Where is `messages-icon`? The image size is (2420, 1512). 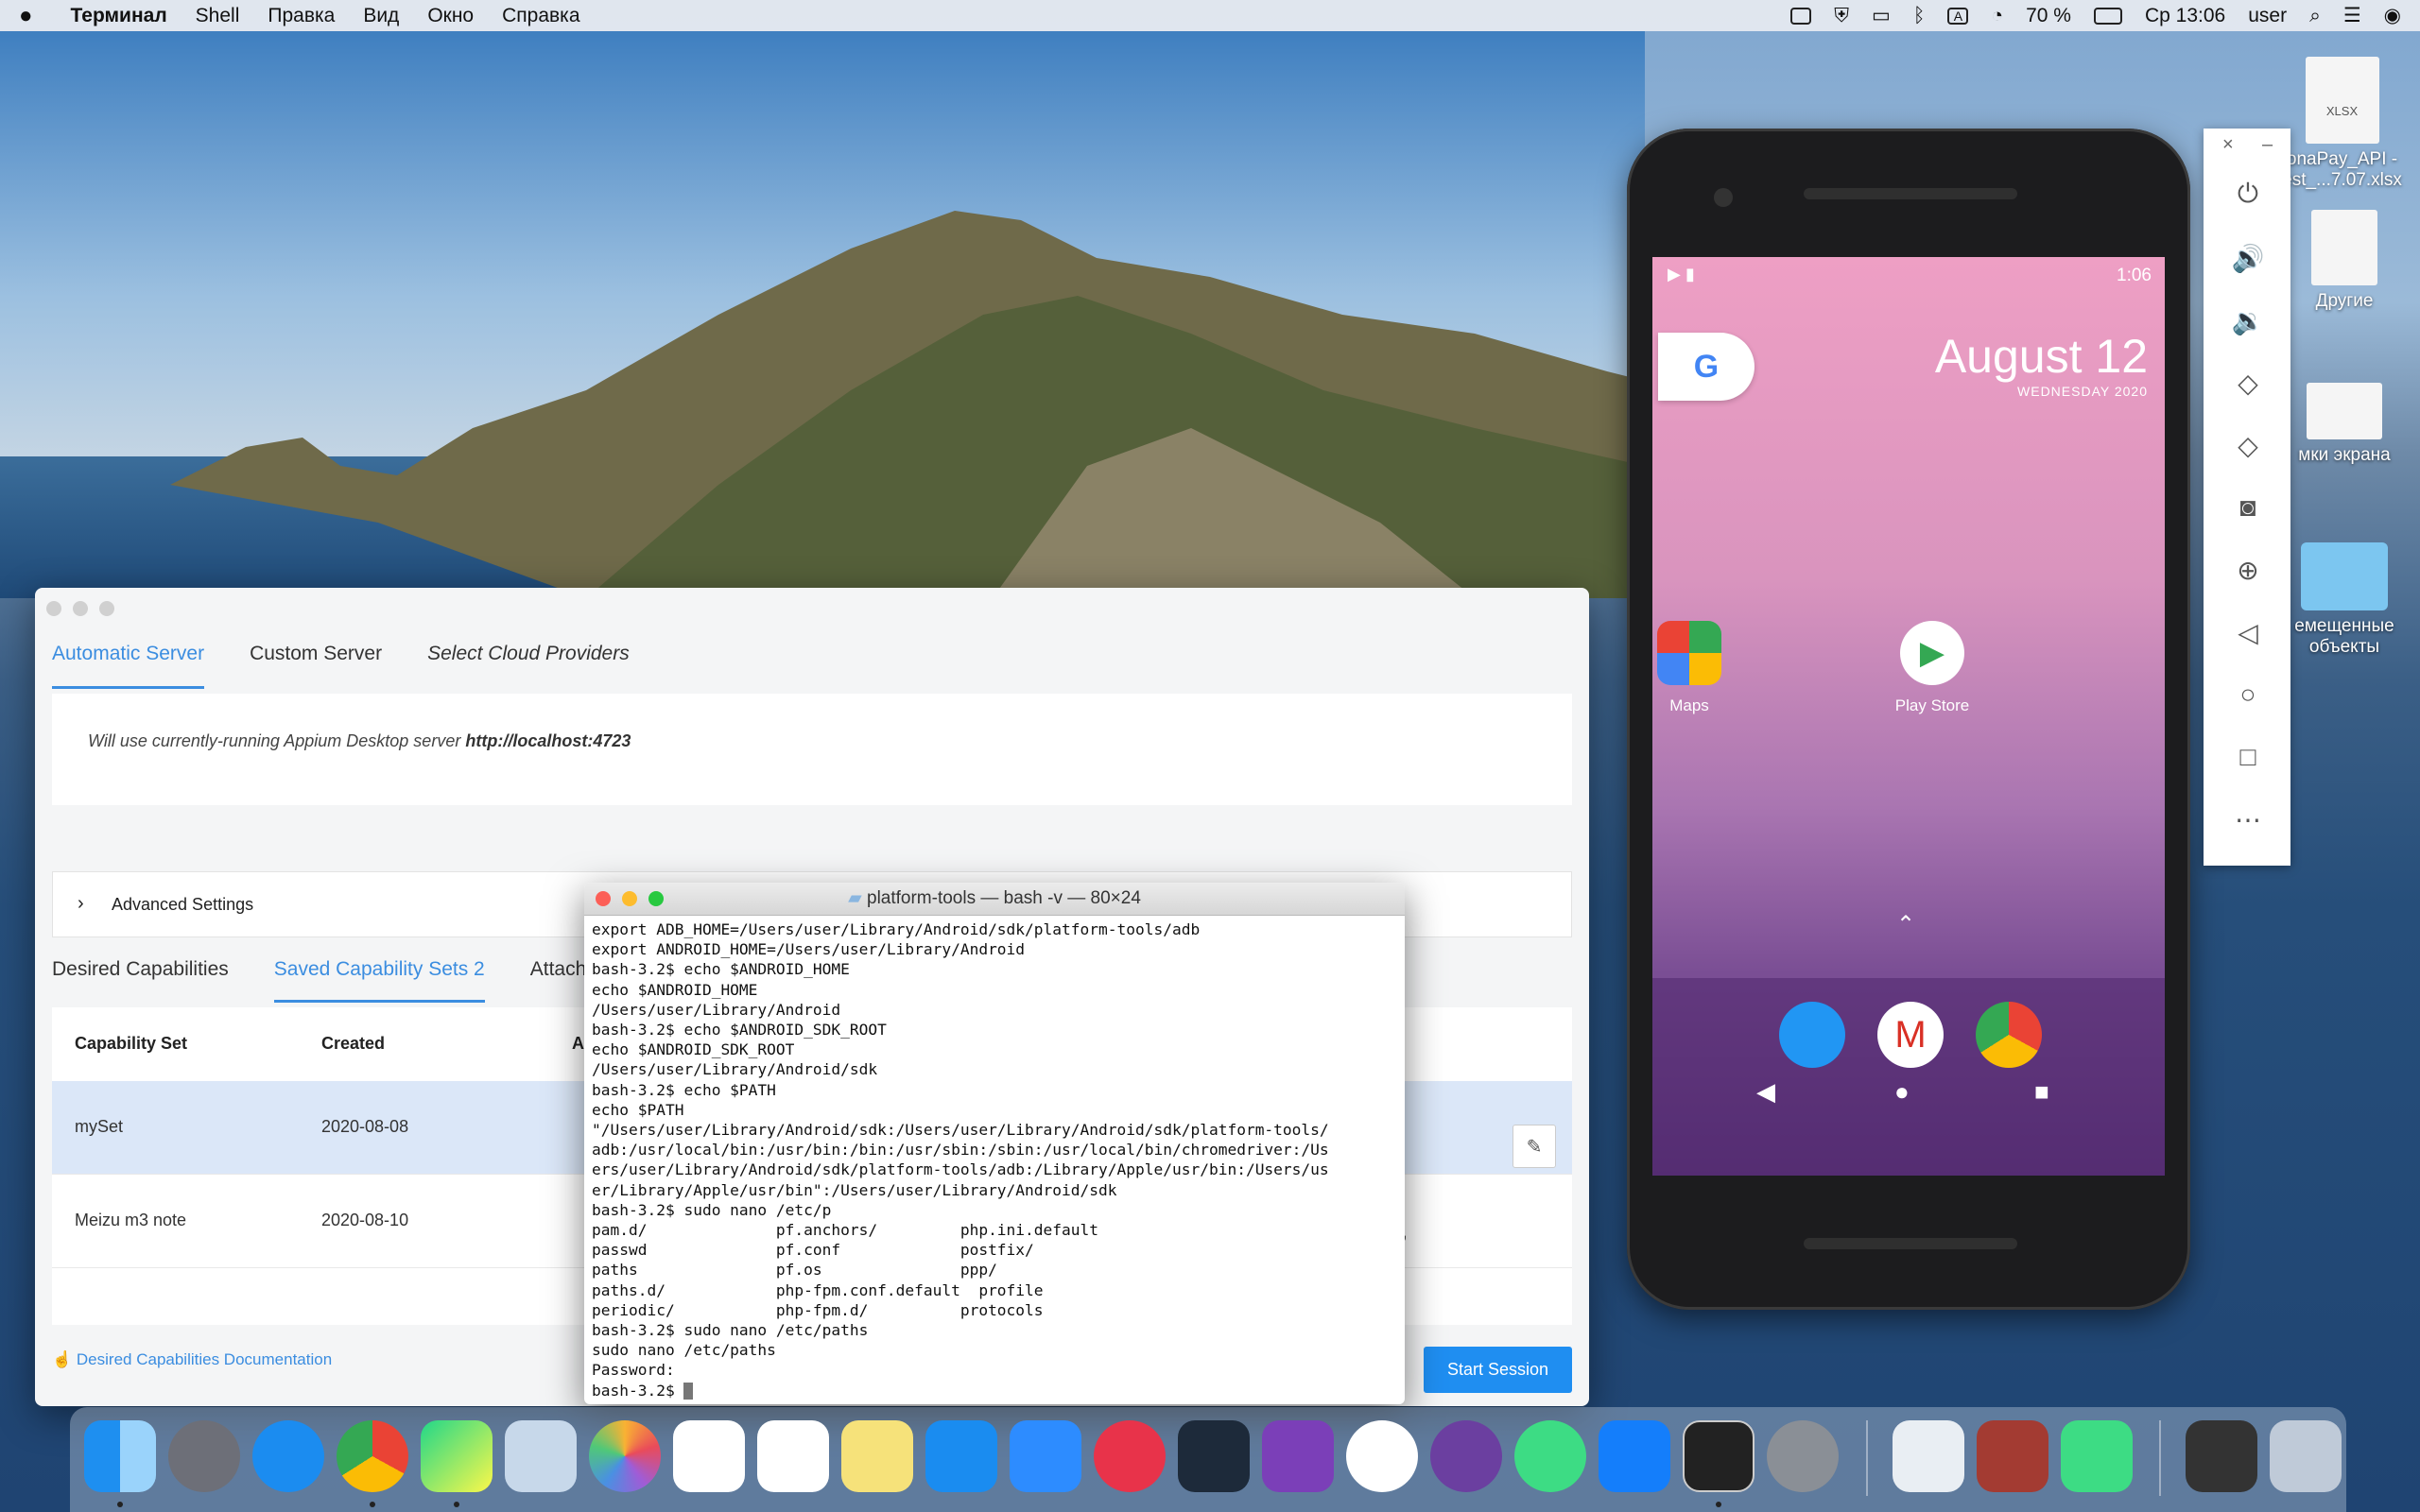 messages-icon is located at coordinates (1812, 1035).